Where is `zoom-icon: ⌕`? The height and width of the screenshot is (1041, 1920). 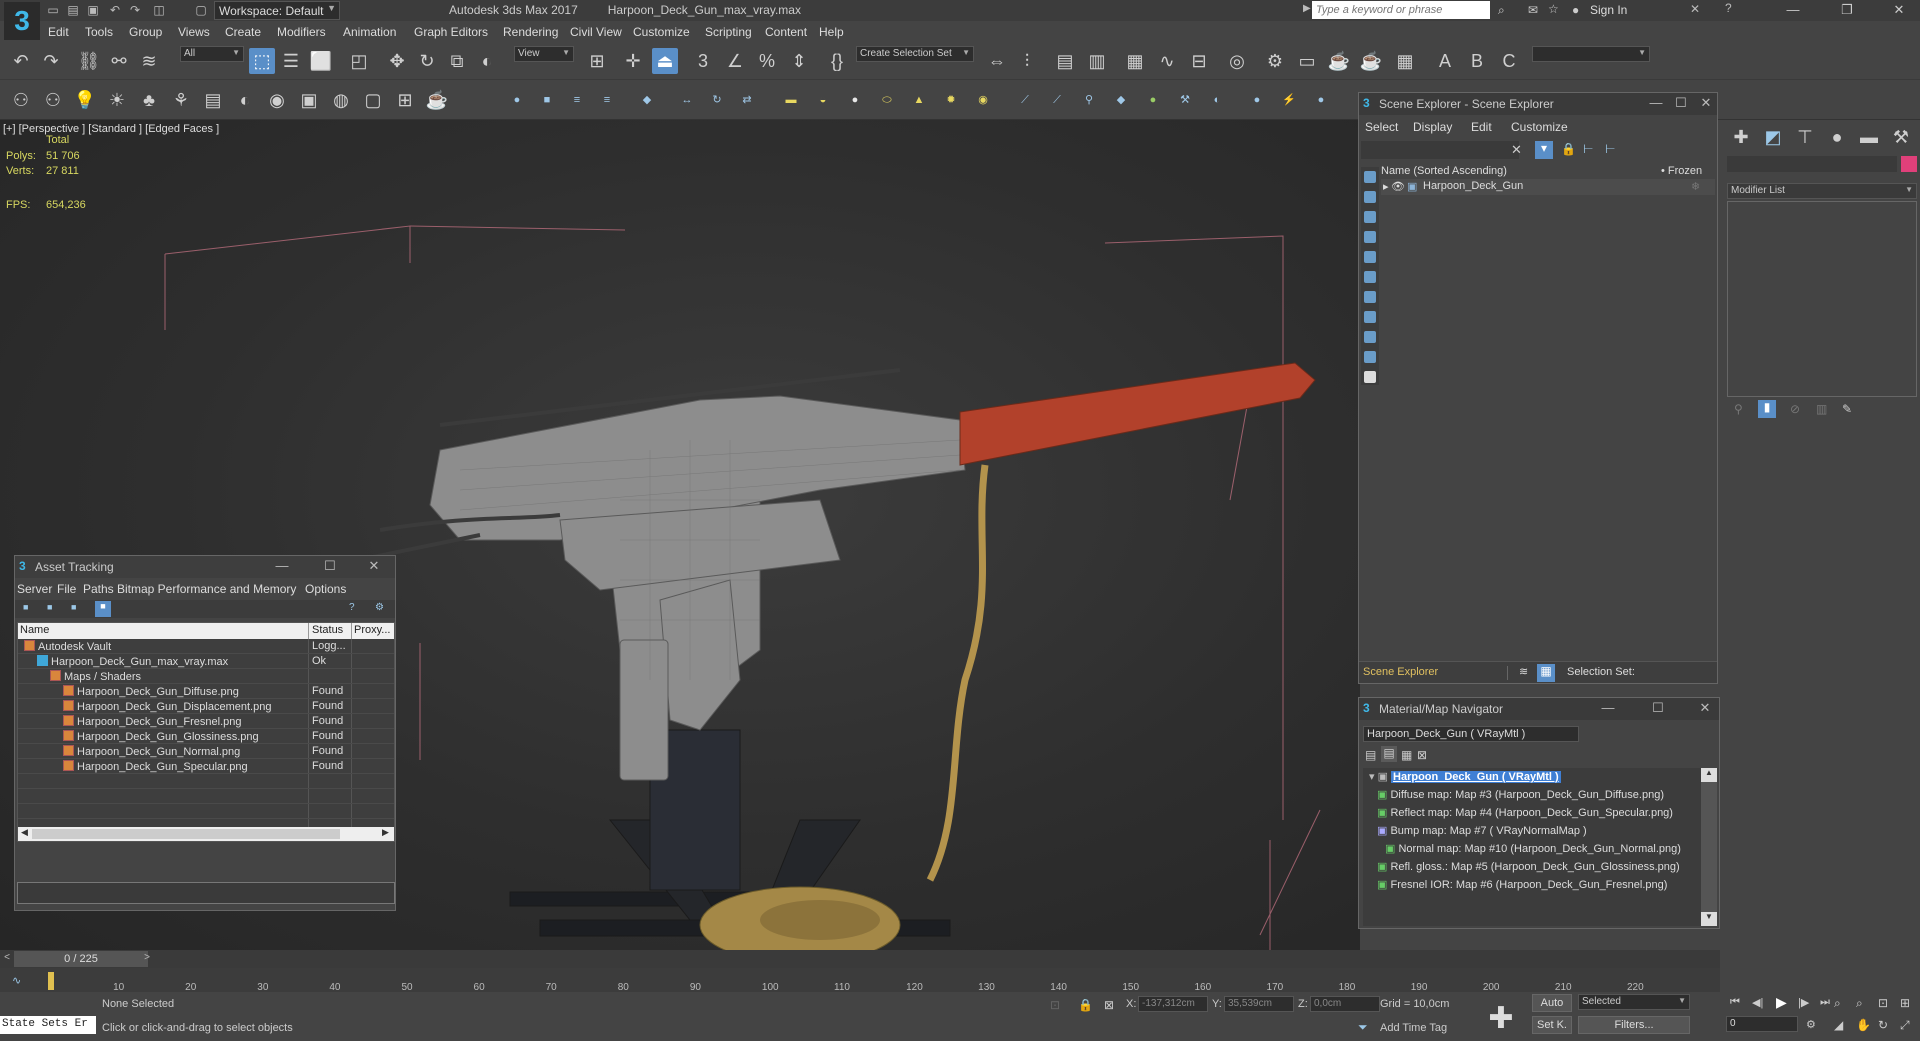 zoom-icon: ⌕ is located at coordinates (1837, 1003).